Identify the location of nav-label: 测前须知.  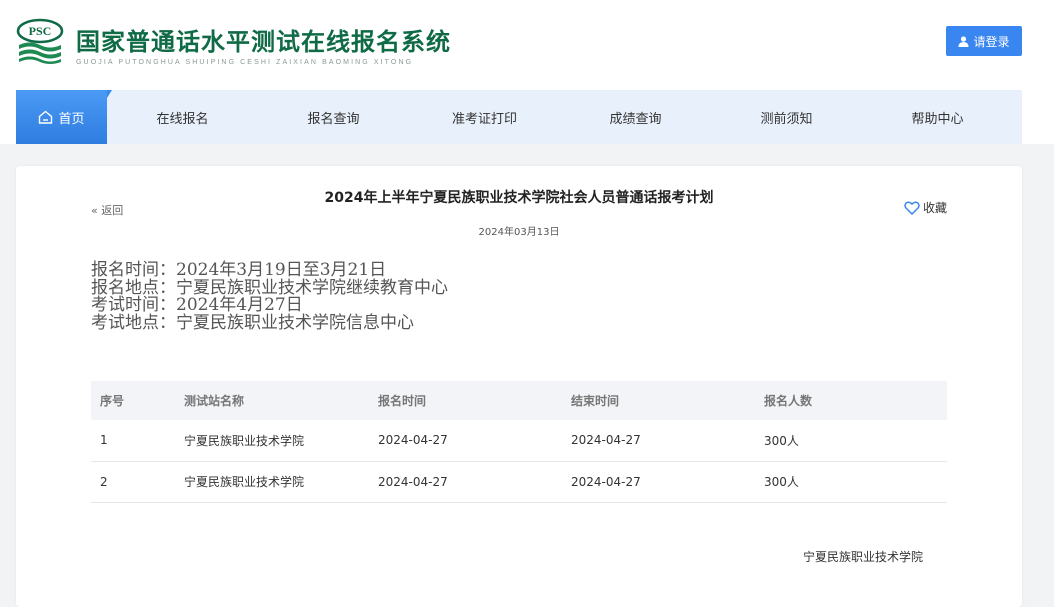
(786, 119).